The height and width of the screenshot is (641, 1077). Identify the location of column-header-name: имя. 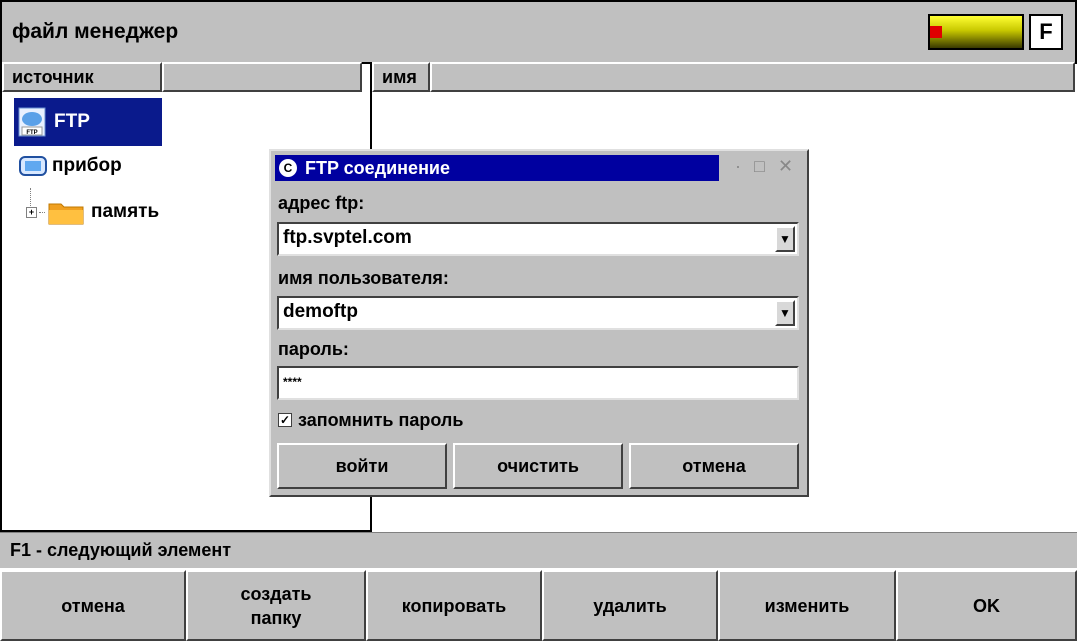
(401, 77).